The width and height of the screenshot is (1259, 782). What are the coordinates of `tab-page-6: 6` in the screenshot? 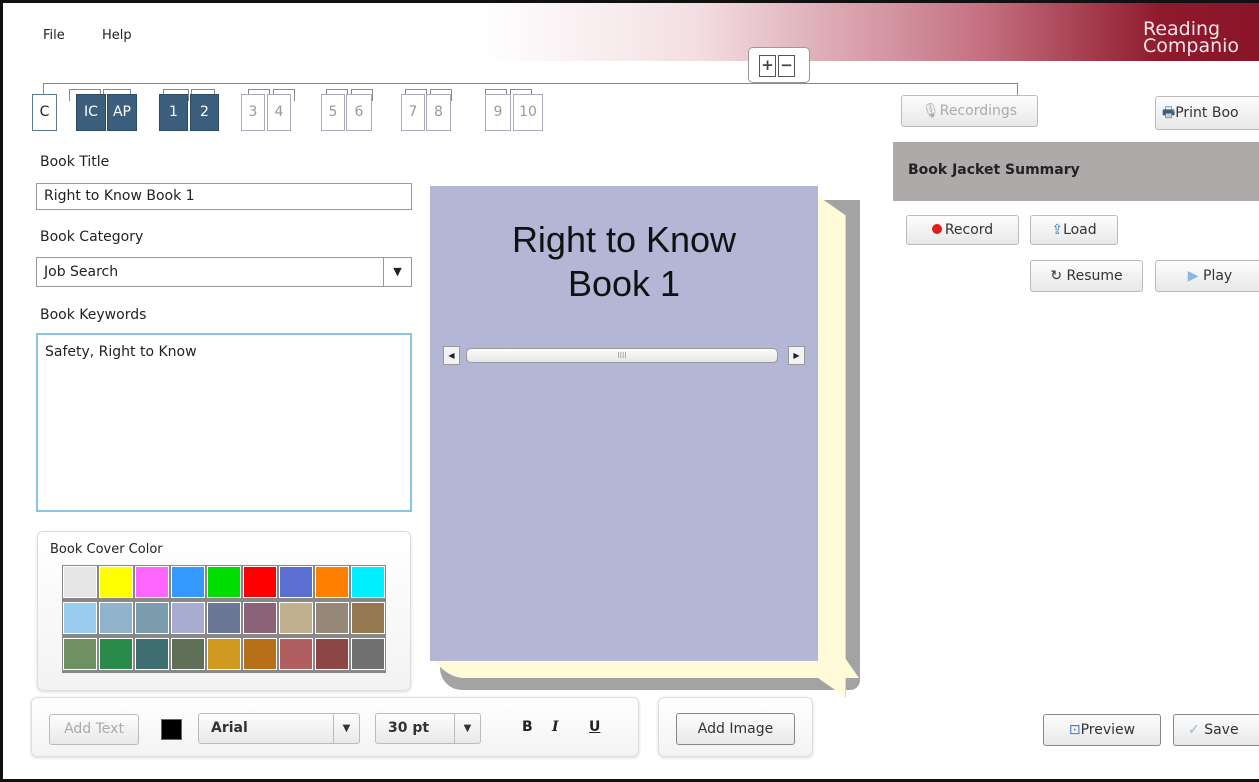 It's located at (359, 112).